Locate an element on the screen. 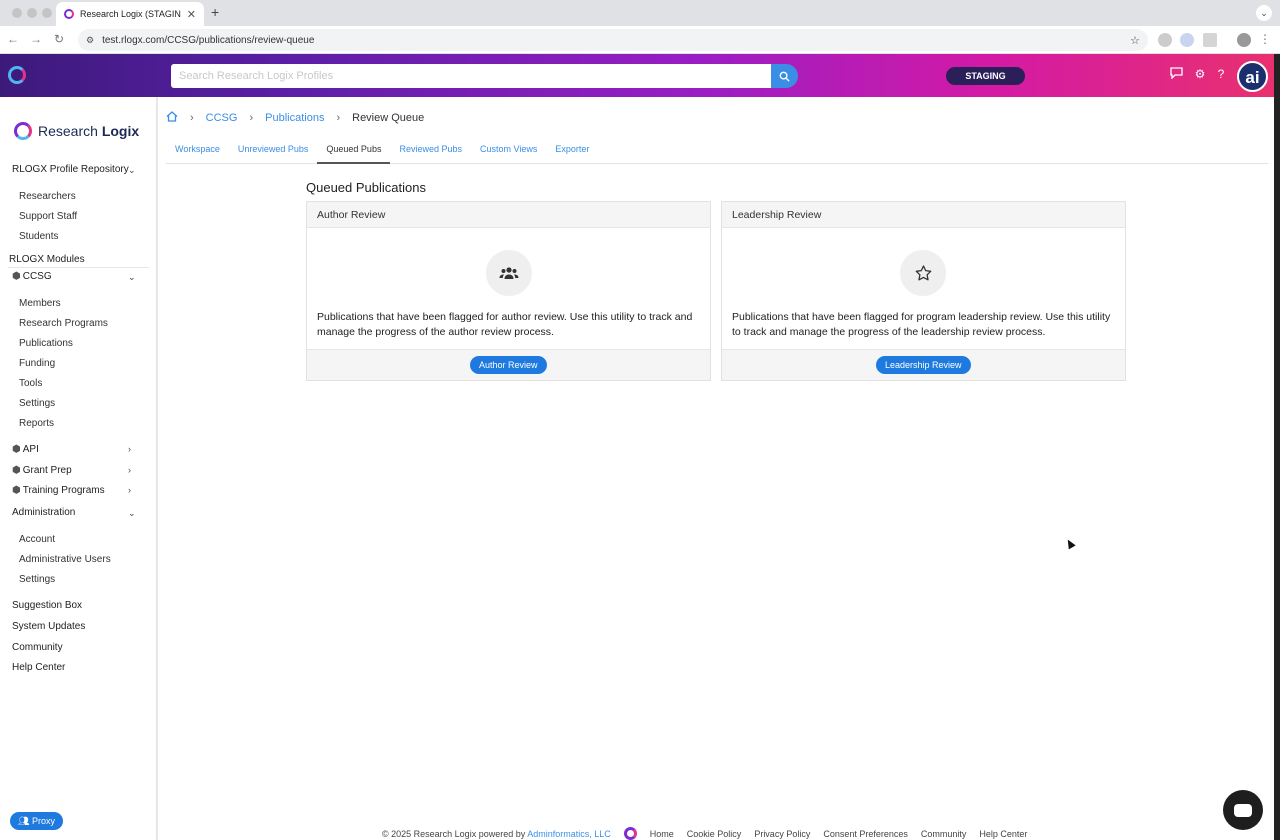 This screenshot has height=840, width=1280. user-avatar: ai is located at coordinates (1252, 76).